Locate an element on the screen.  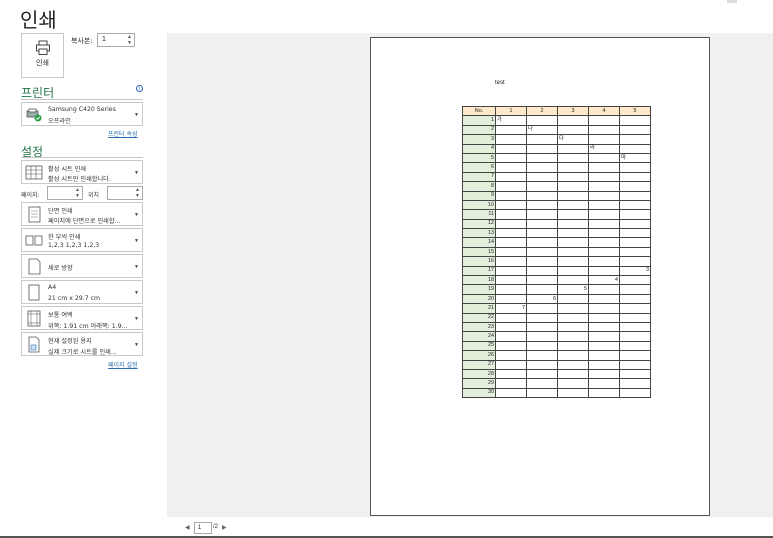
row-number-cell: 17 is located at coordinates (479, 271).